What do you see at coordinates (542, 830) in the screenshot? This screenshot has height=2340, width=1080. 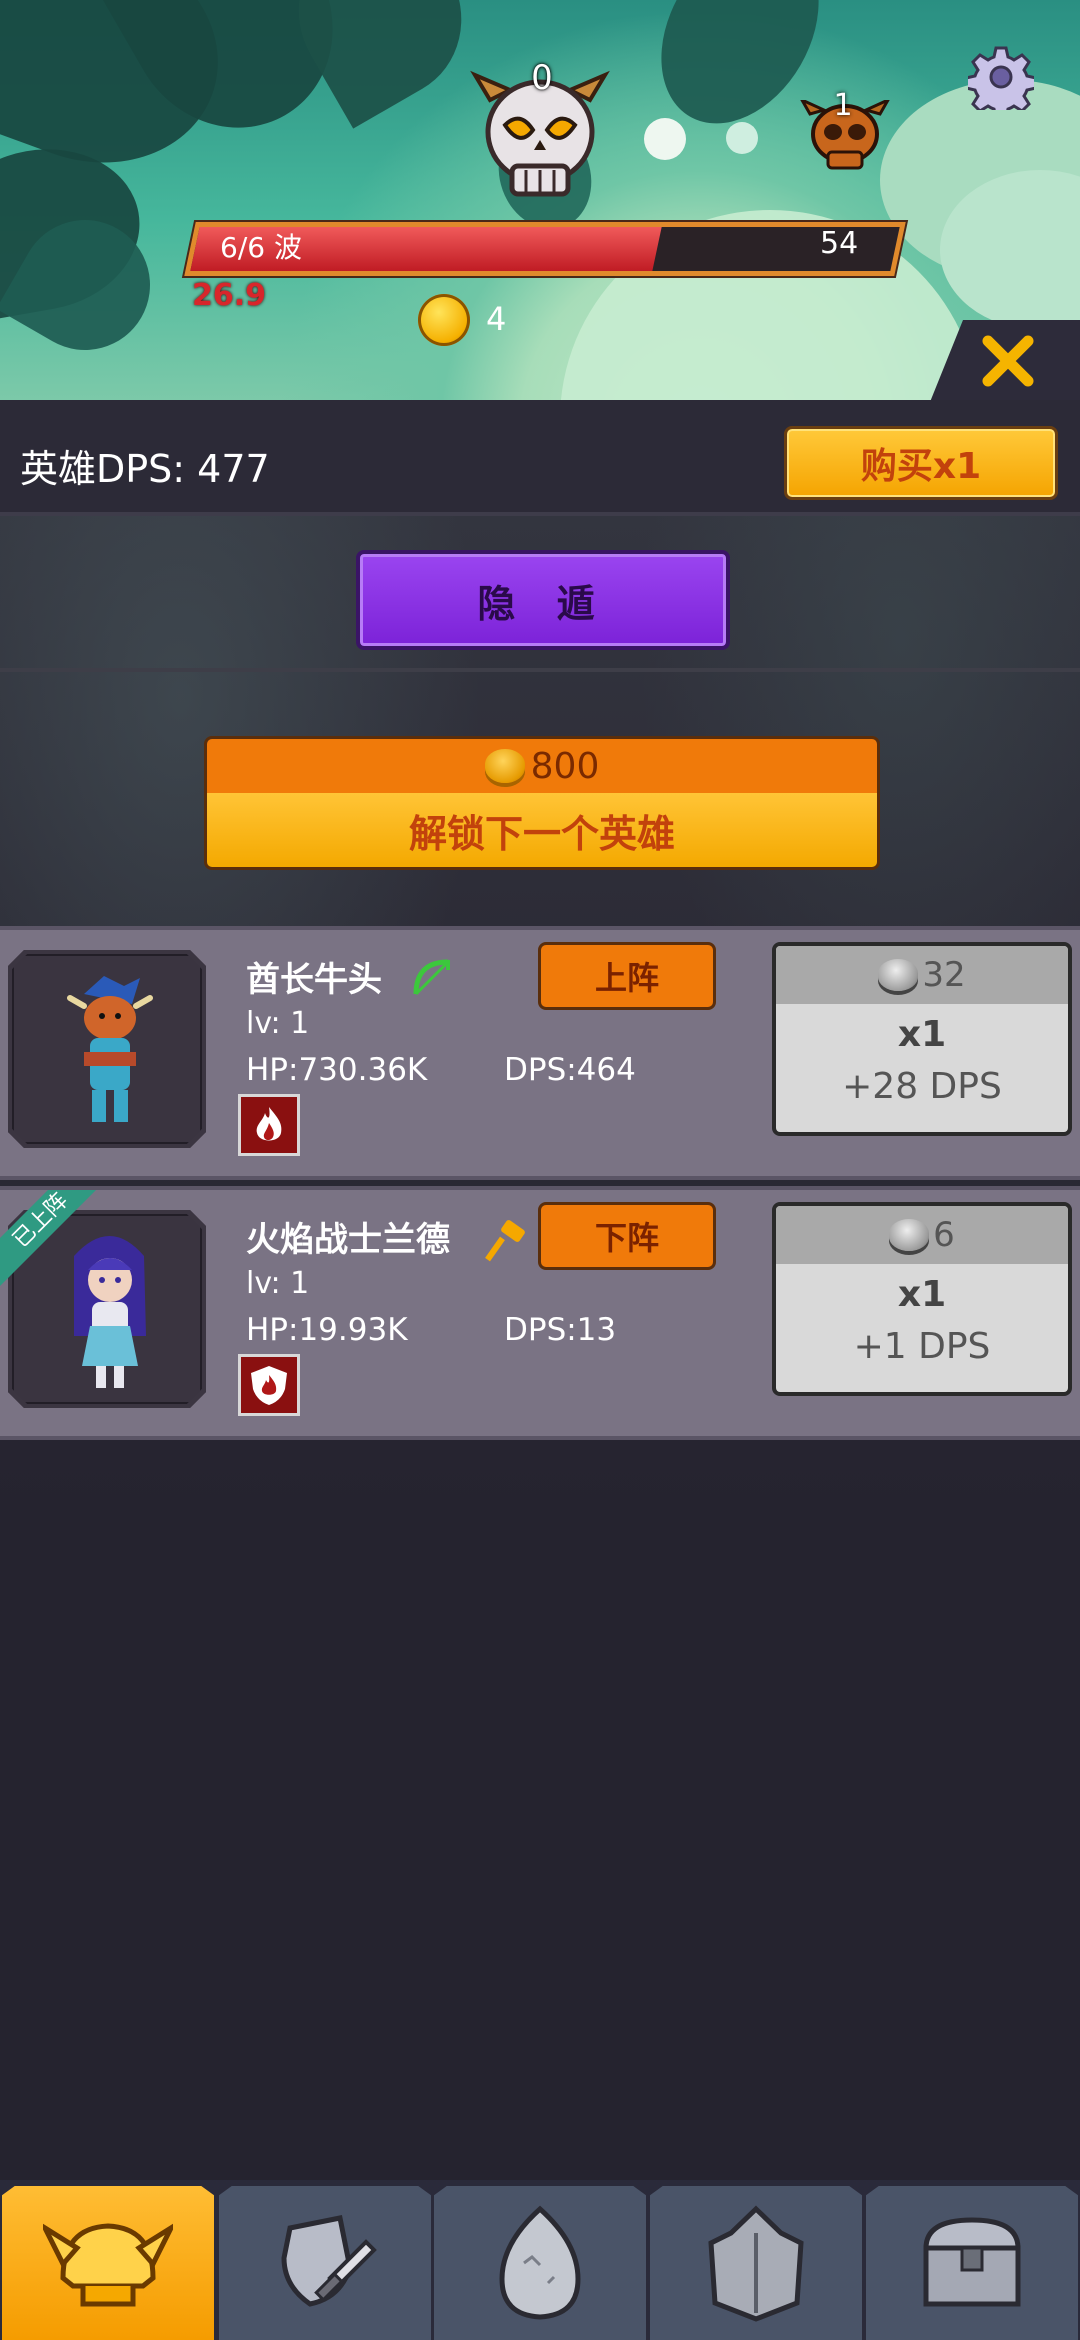 I see `unlock-label: 解锁下一个英雄` at bounding box center [542, 830].